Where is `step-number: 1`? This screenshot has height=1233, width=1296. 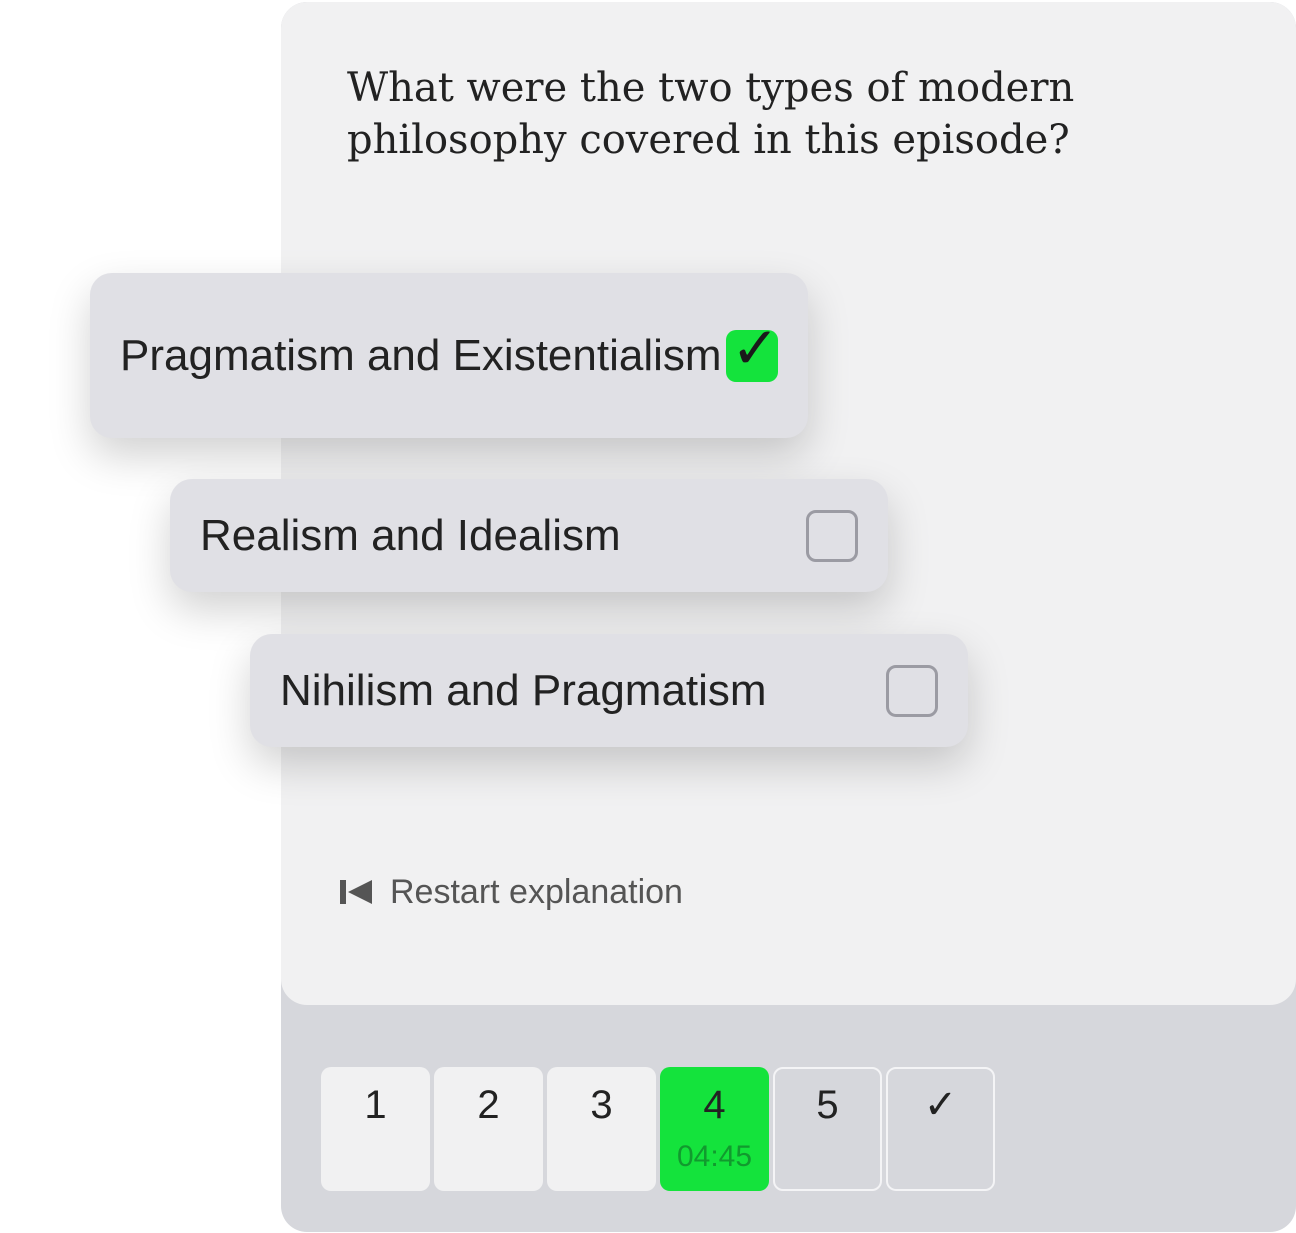
step-number: 1 is located at coordinates (375, 1105).